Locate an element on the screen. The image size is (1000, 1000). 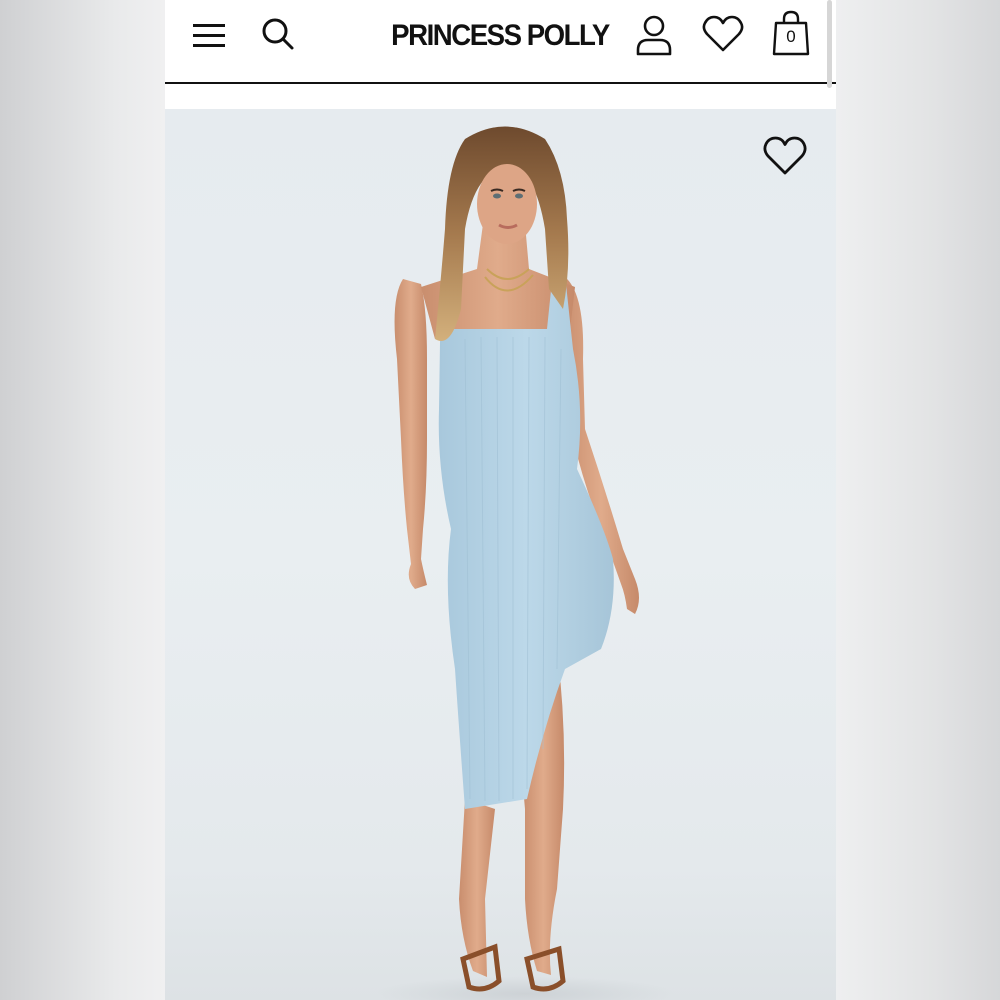
shopping-bag-icon: 0 is located at coordinates (791, 34).